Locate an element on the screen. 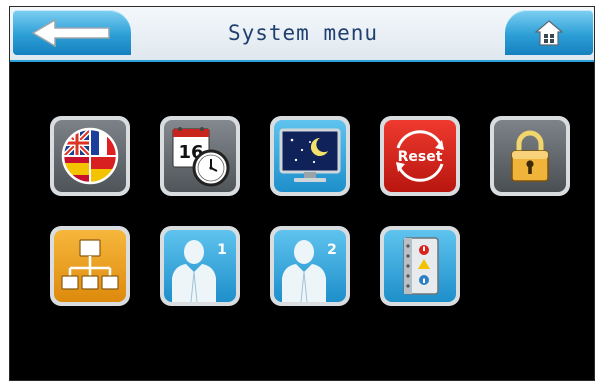 This screenshot has width=603, height=387. user-2-button: 2 is located at coordinates (310, 266).